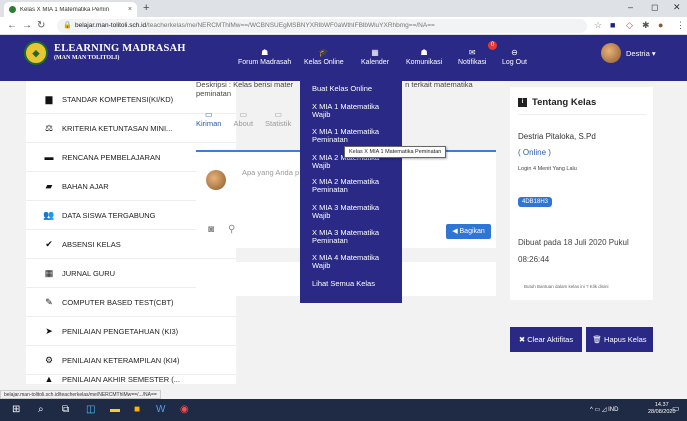 The width and height of the screenshot is (687, 421). Describe the element at coordinates (375, 62) in the screenshot. I see `nav-label: Kalender` at that location.